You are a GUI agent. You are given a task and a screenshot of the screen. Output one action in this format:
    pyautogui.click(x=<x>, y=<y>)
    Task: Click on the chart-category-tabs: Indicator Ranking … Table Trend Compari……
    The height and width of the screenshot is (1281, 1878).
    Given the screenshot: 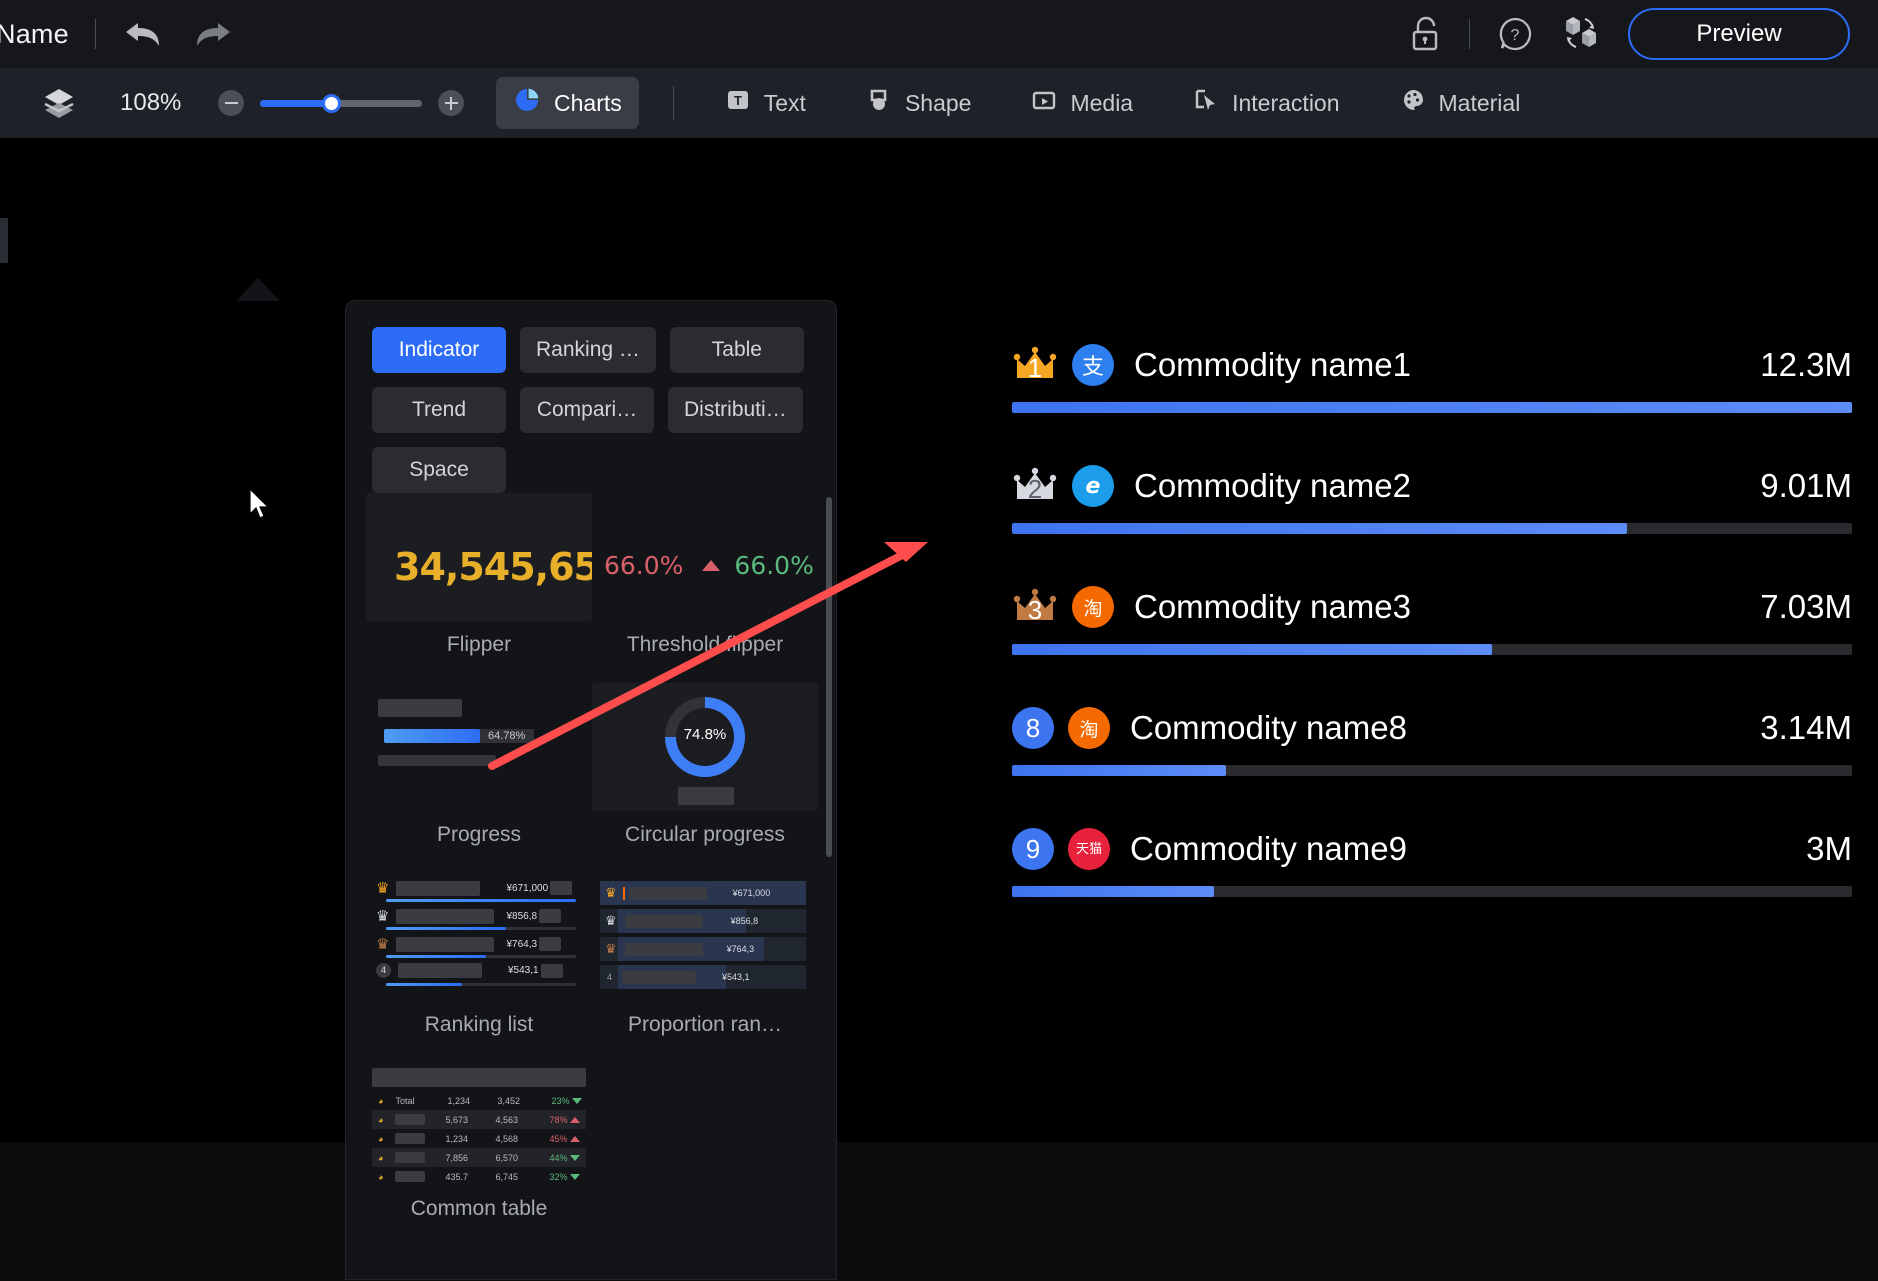 What is the action you would take?
    pyautogui.click(x=591, y=397)
    